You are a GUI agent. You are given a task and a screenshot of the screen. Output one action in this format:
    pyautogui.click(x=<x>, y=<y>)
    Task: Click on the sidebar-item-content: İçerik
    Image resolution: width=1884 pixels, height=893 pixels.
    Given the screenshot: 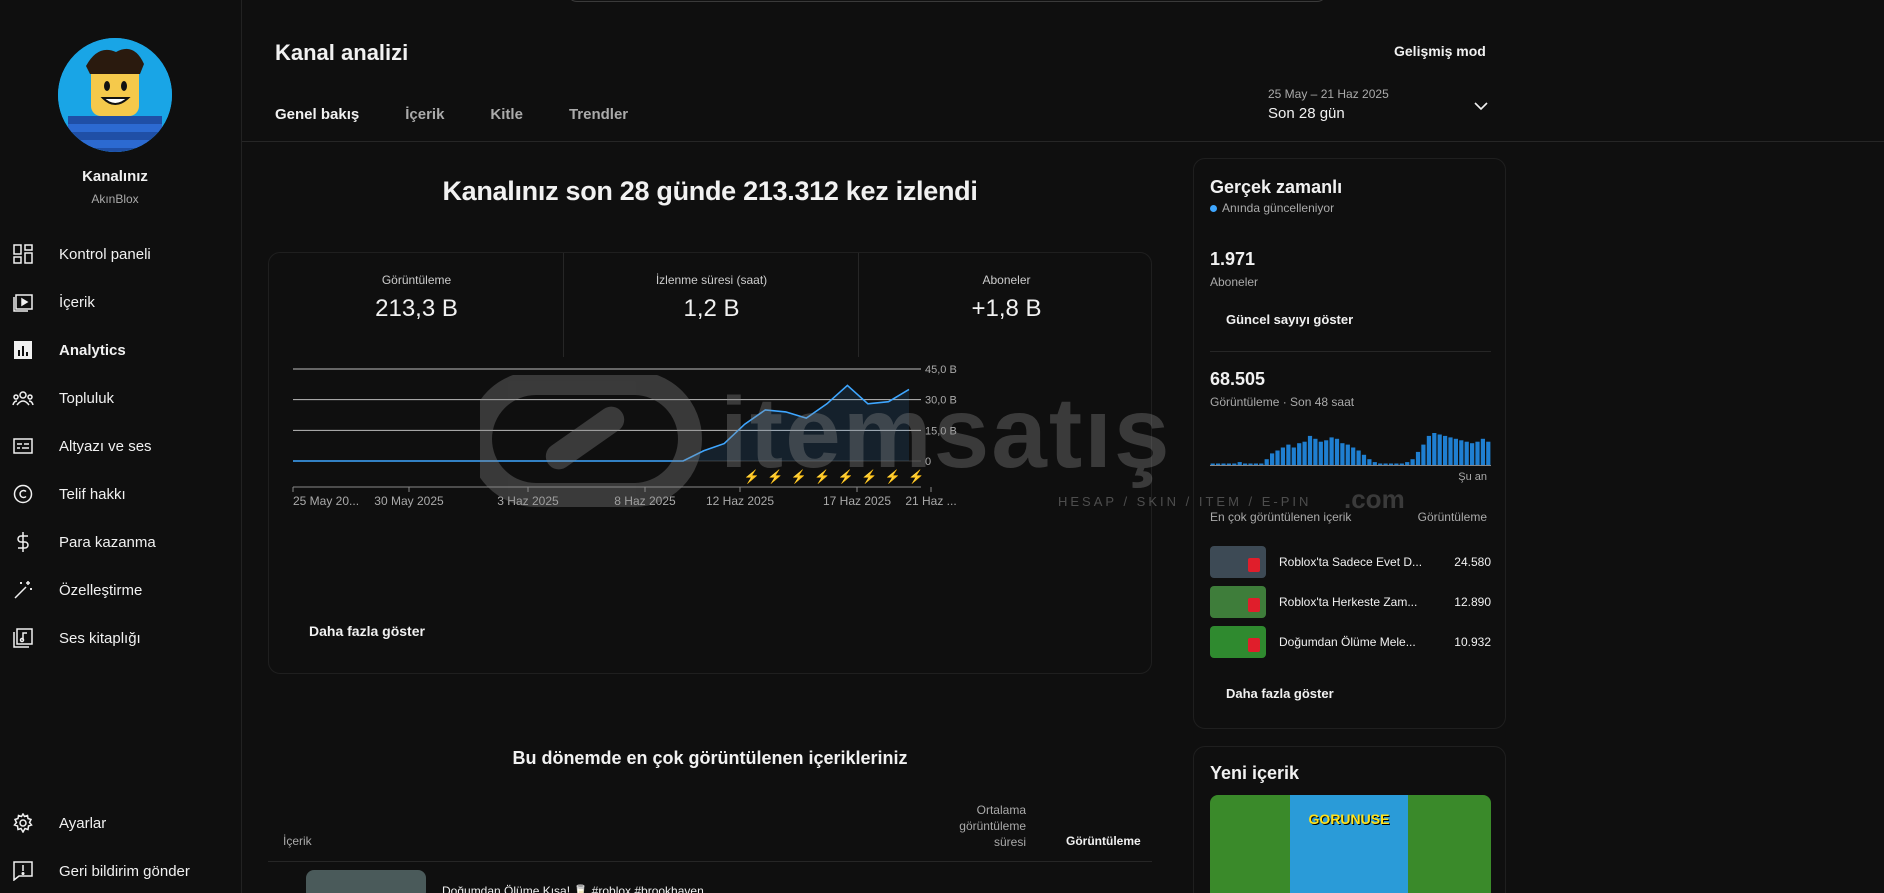 What is the action you would take?
    pyautogui.click(x=121, y=302)
    